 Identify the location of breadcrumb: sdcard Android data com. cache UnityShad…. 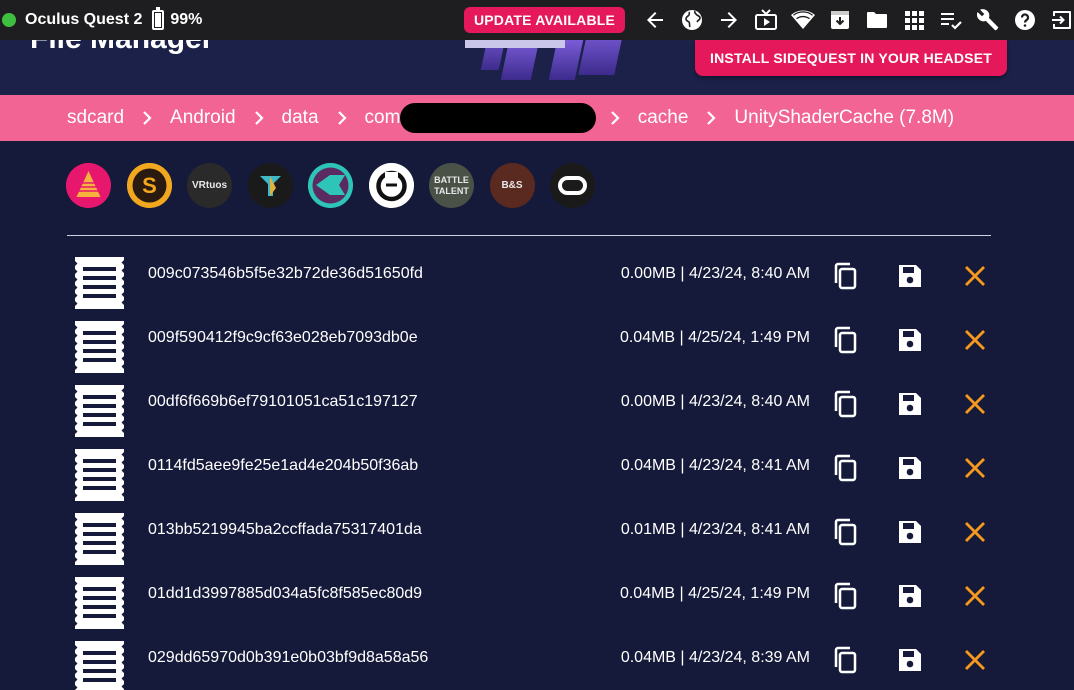
(537, 118).